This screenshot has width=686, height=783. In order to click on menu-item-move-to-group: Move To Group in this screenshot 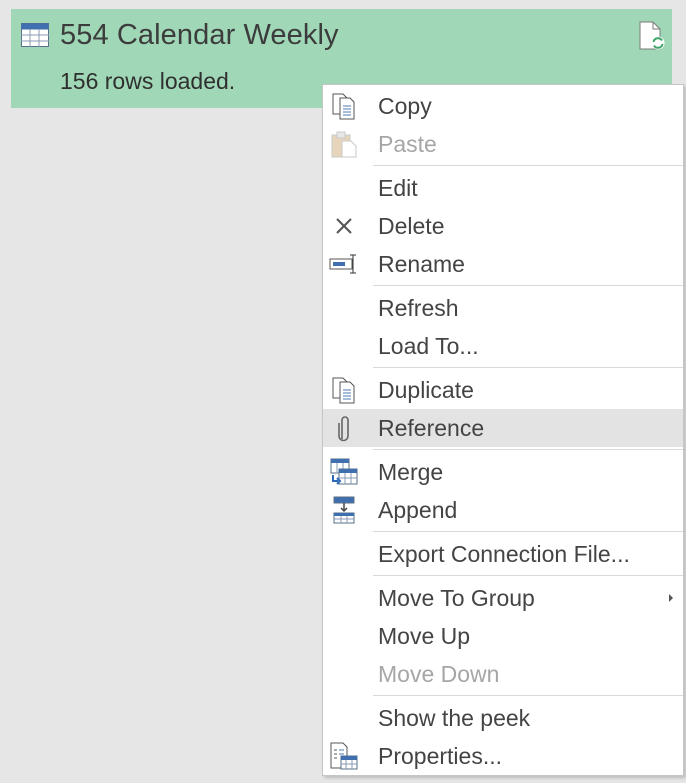, I will do `click(503, 598)`.